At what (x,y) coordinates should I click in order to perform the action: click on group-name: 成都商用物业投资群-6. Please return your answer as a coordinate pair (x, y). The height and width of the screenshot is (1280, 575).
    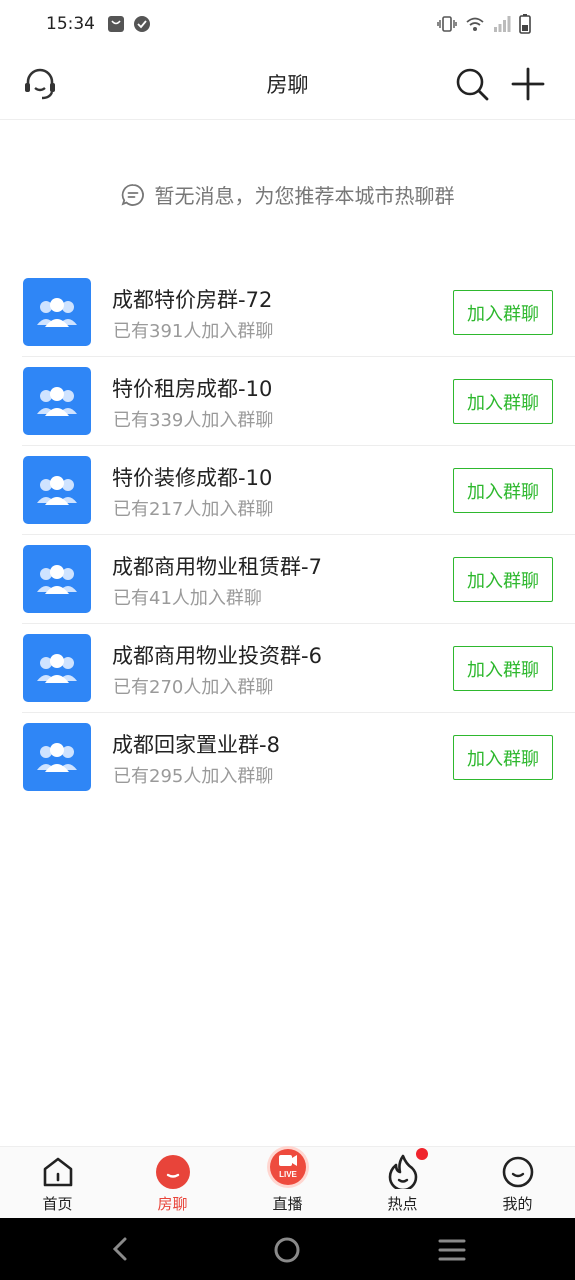
    Looking at the image, I should click on (217, 656).